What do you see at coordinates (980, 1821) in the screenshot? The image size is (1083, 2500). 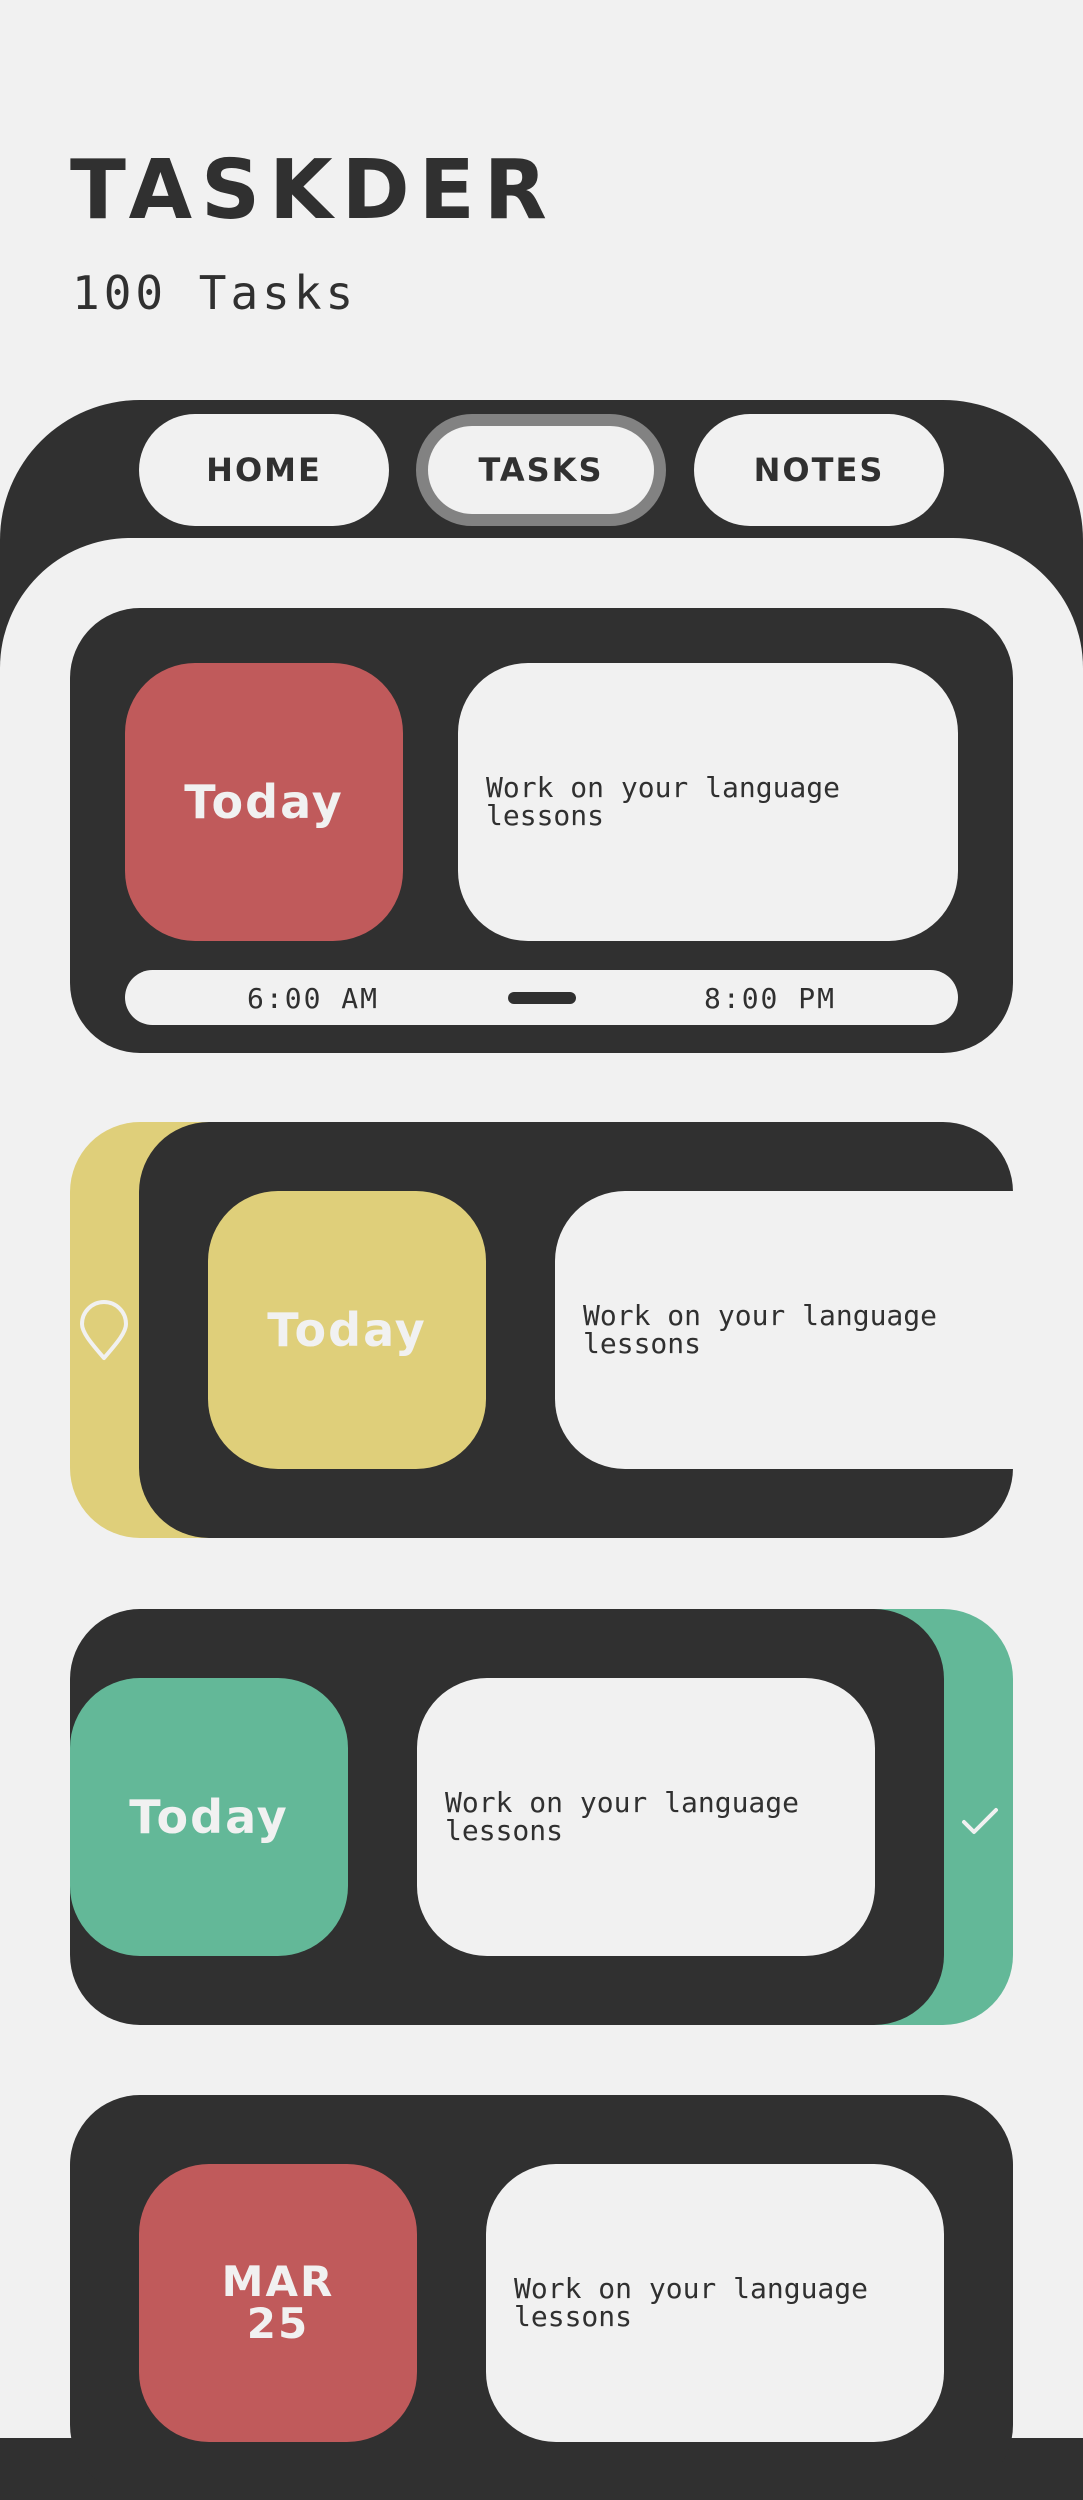 I see `check-icon` at bounding box center [980, 1821].